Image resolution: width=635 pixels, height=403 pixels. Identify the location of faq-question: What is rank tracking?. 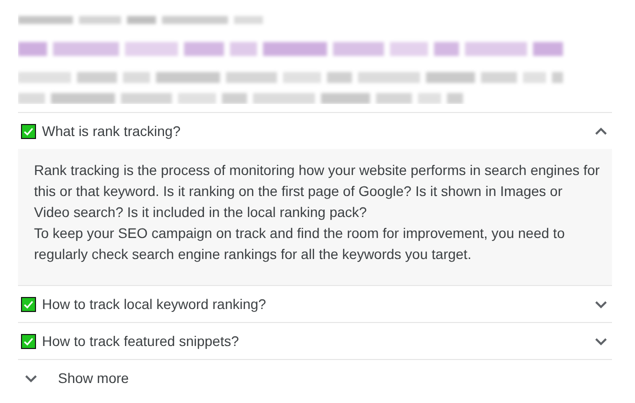
(315, 131).